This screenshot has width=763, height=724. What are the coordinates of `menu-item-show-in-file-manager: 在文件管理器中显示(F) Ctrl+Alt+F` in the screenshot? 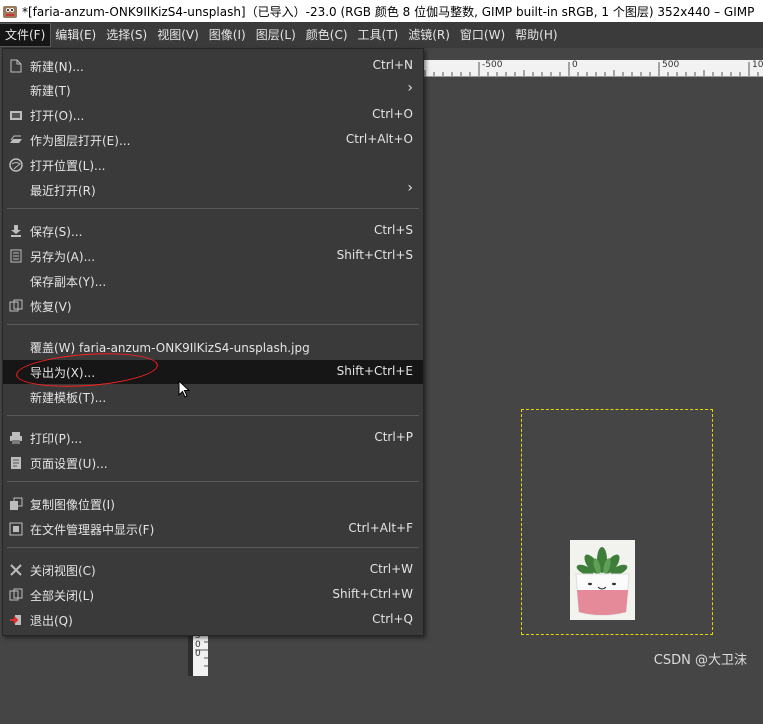 It's located at (213, 529).